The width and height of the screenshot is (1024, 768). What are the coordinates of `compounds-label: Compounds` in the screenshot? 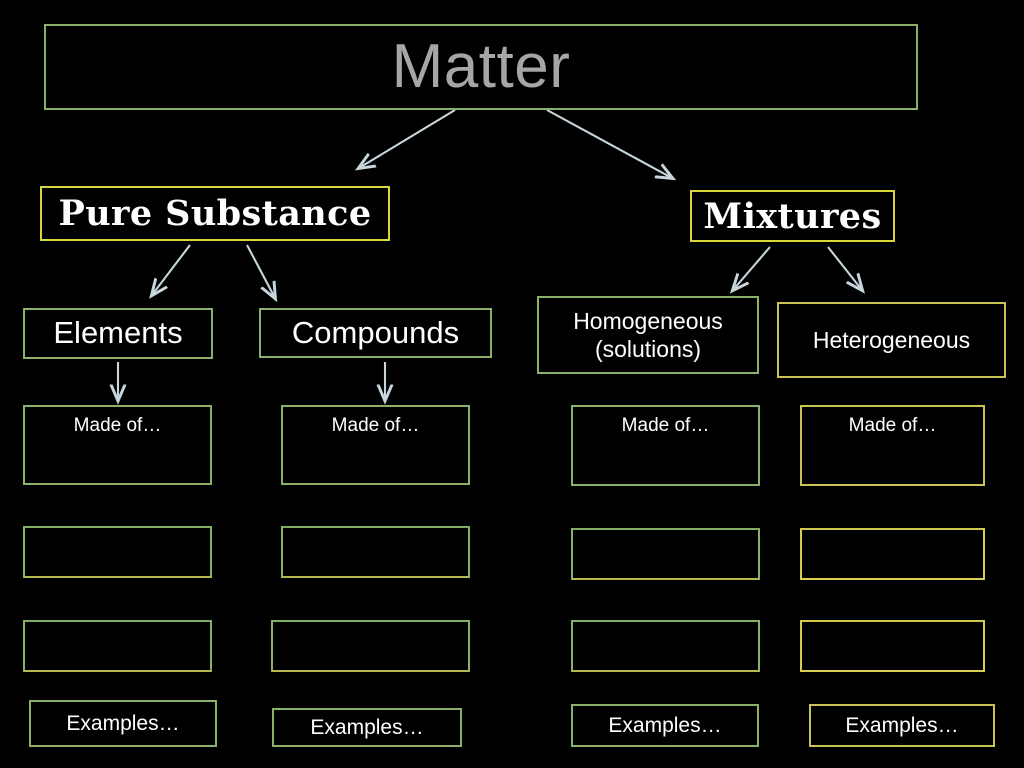 It's located at (375, 332).